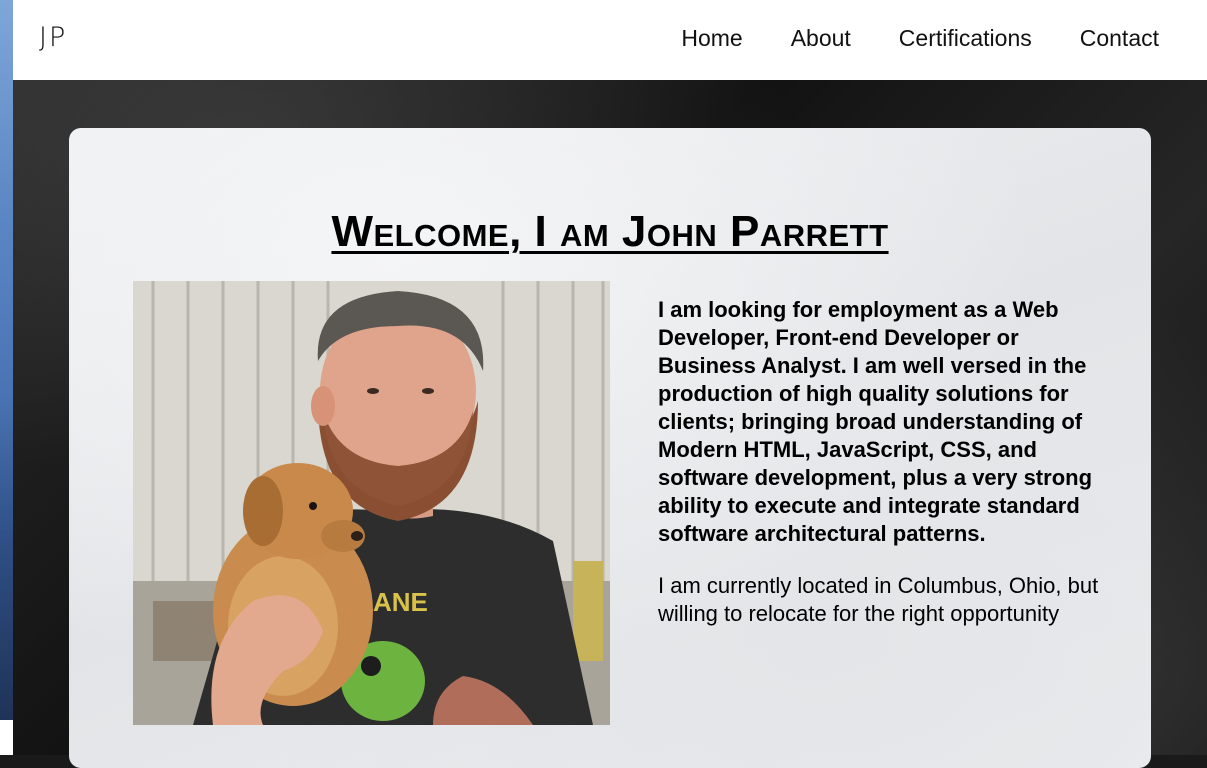 The width and height of the screenshot is (1207, 768). Describe the element at coordinates (53, 37) in the screenshot. I see `brand-logo: JP` at that location.